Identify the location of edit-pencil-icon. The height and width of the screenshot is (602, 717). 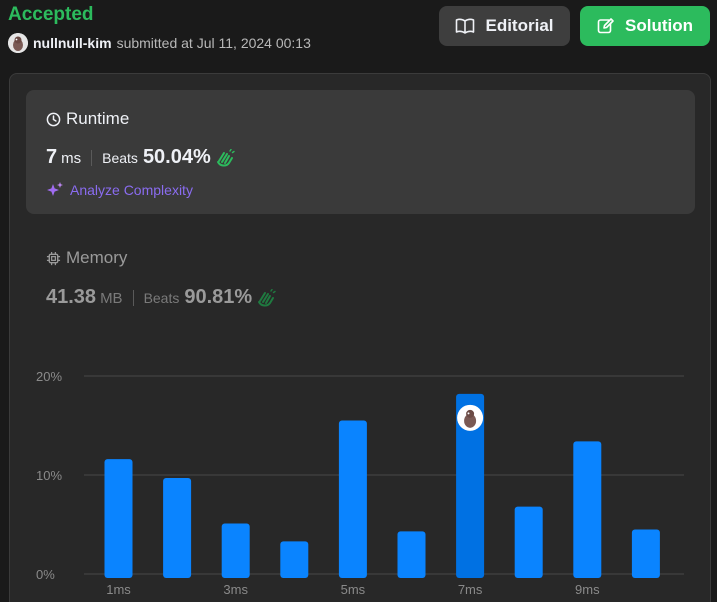
(605, 26).